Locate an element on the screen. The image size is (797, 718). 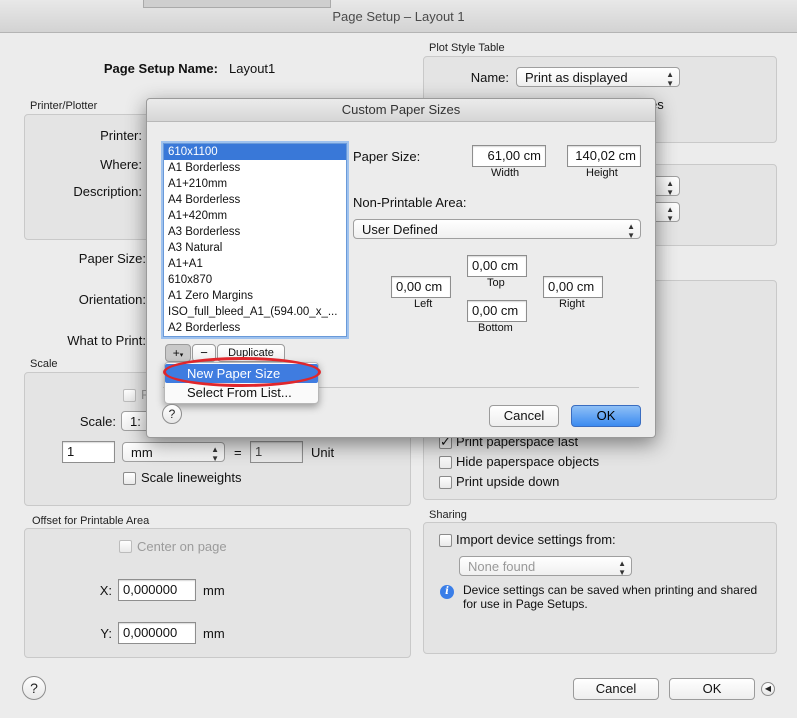
height-label: Height is located at coordinates (602, 173).